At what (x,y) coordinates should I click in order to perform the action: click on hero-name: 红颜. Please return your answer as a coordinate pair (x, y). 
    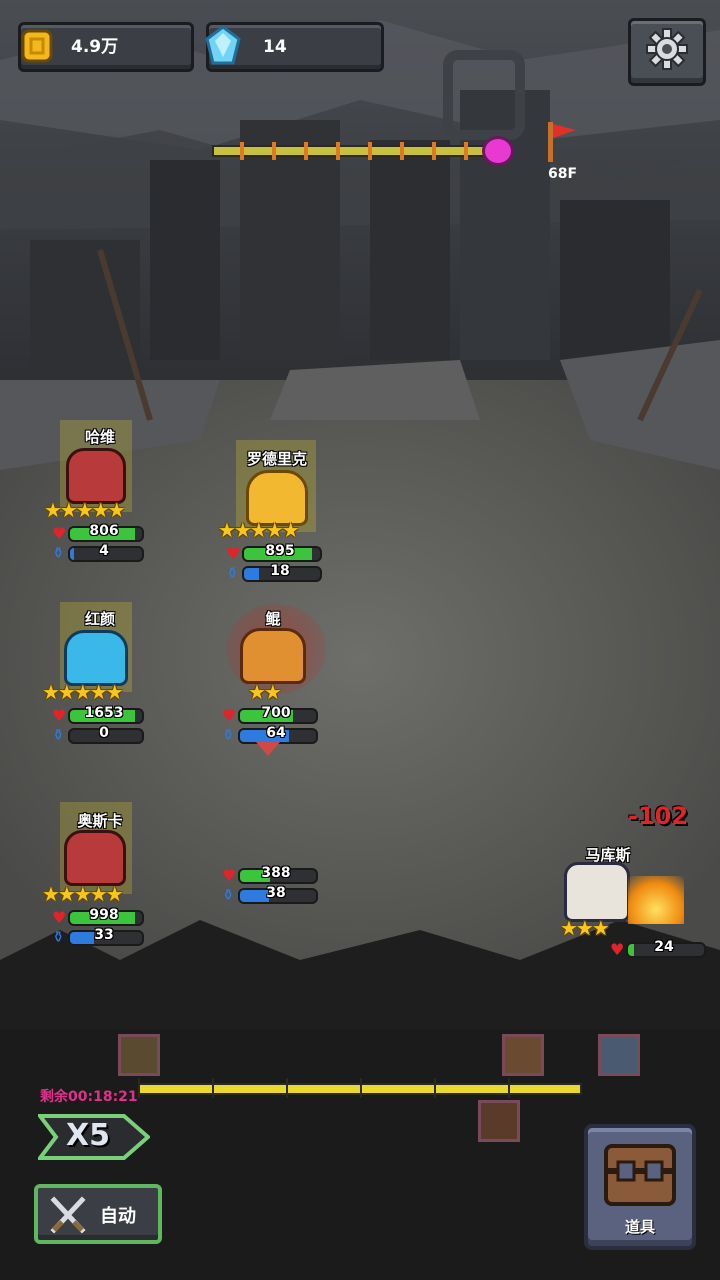
    Looking at the image, I should click on (99, 619).